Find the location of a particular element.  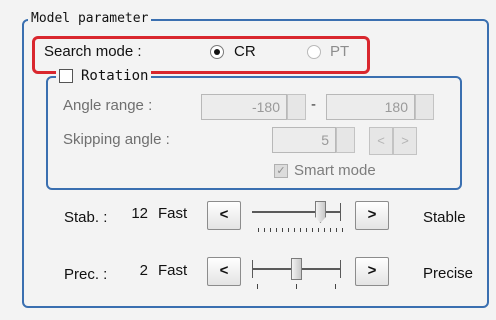

angle-range-max-field: 180 is located at coordinates (370, 107).